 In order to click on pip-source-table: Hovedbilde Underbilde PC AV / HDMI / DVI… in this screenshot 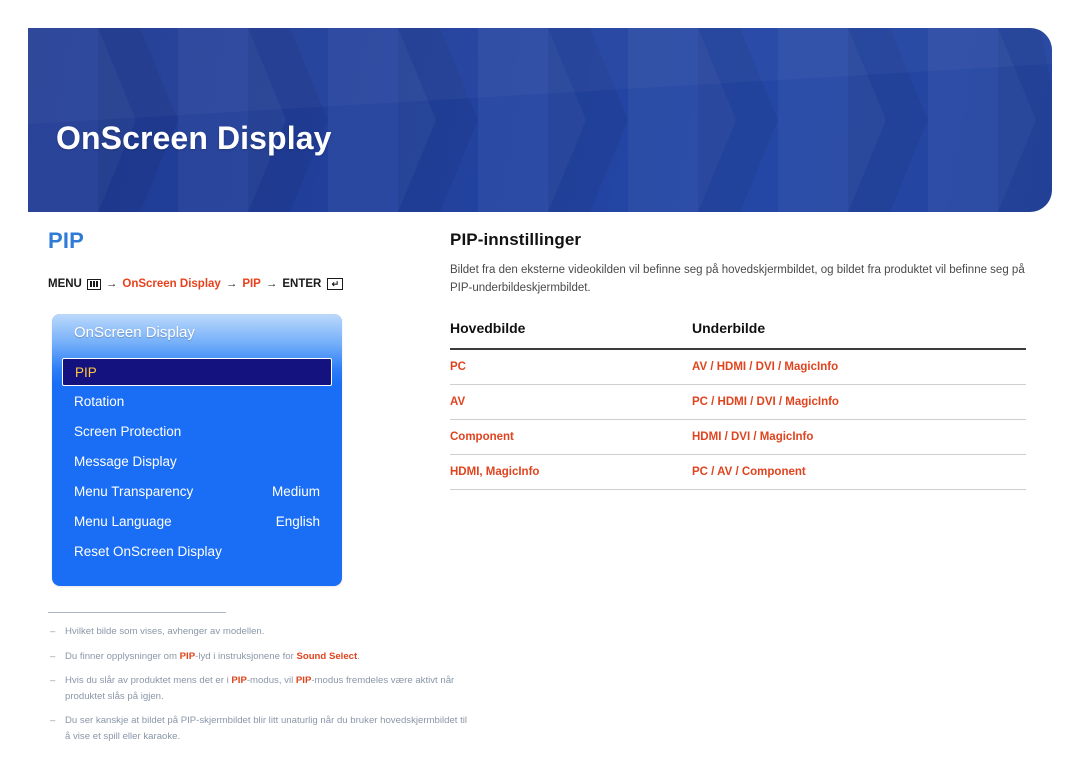, I will do `click(738, 404)`.